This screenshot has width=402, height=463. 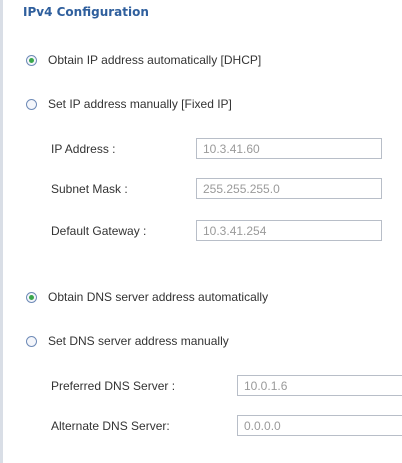 What do you see at coordinates (155, 60) in the screenshot?
I see `ip-auto-label: Obtain IP address automatically [DHCP]` at bounding box center [155, 60].